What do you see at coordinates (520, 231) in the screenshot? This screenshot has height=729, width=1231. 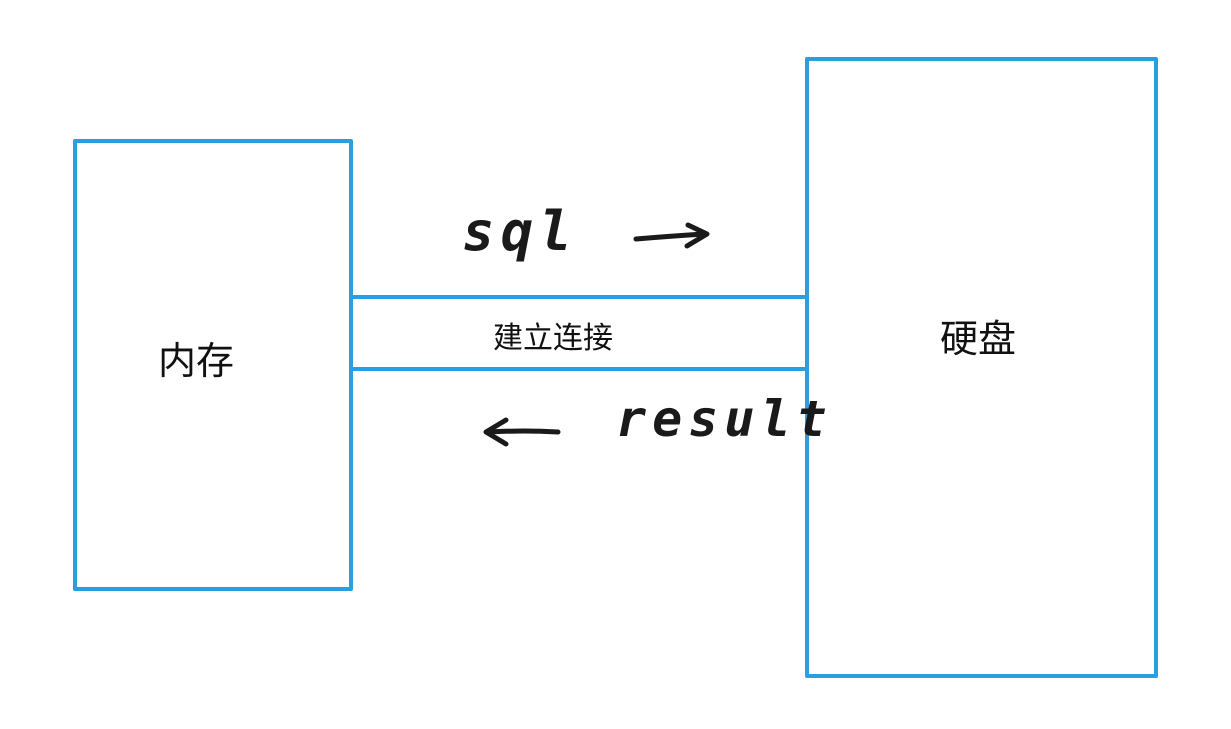 I see `request-label: sql` at bounding box center [520, 231].